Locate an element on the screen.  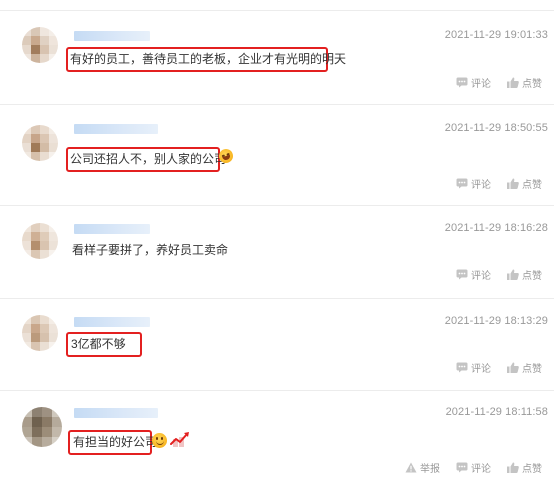
comment-timestamp: 2021-11-29 18:50:55 is located at coordinates (496, 128).